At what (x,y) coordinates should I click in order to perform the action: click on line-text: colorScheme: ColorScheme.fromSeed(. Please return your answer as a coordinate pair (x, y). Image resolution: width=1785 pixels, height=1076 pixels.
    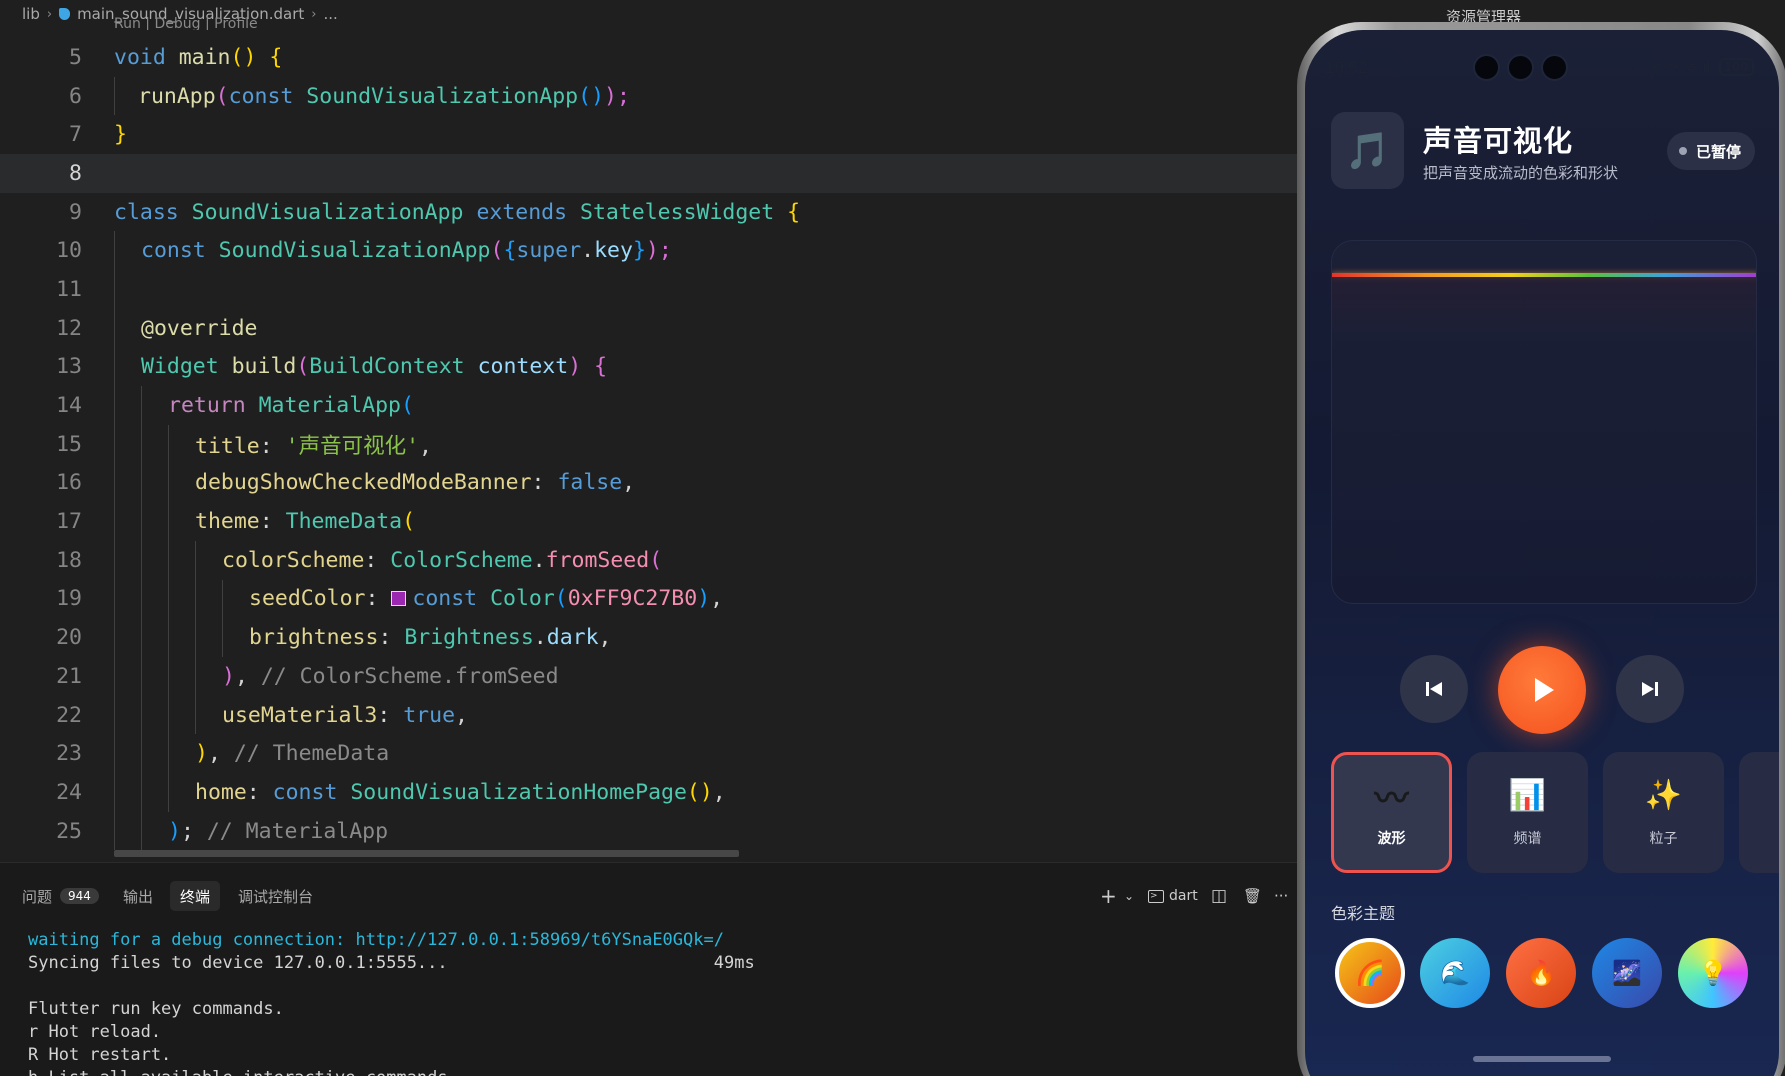
    Looking at the image, I should click on (442, 560).